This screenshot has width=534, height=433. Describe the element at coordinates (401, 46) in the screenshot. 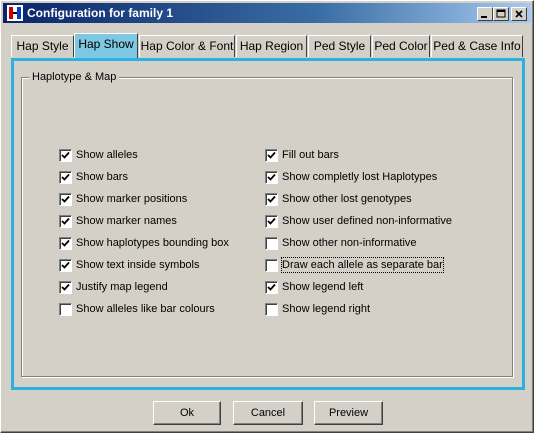

I see `tab-ped-color: Ped Color` at that location.